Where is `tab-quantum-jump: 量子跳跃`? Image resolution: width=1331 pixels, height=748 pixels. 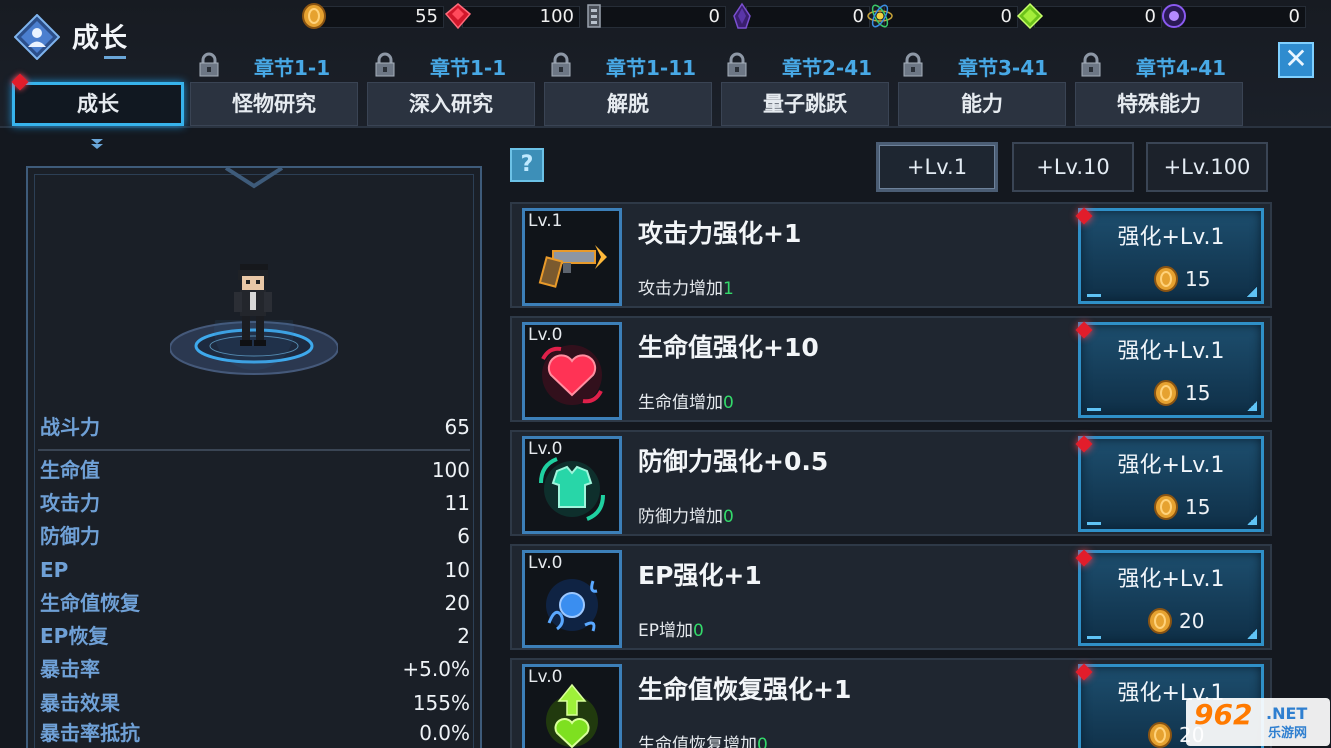 tab-quantum-jump: 量子跳跃 is located at coordinates (805, 104).